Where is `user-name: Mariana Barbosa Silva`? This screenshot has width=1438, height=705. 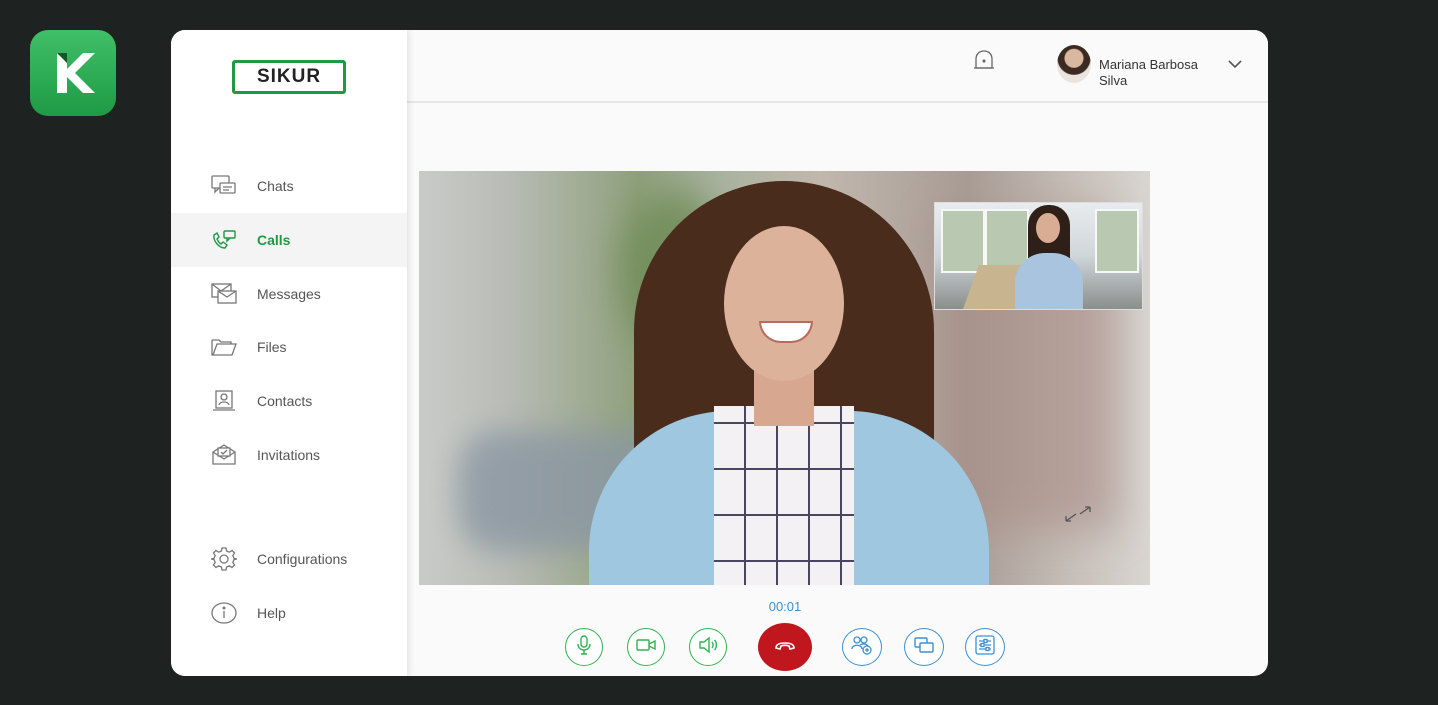 user-name: Mariana Barbosa Silva is located at coordinates (1154, 73).